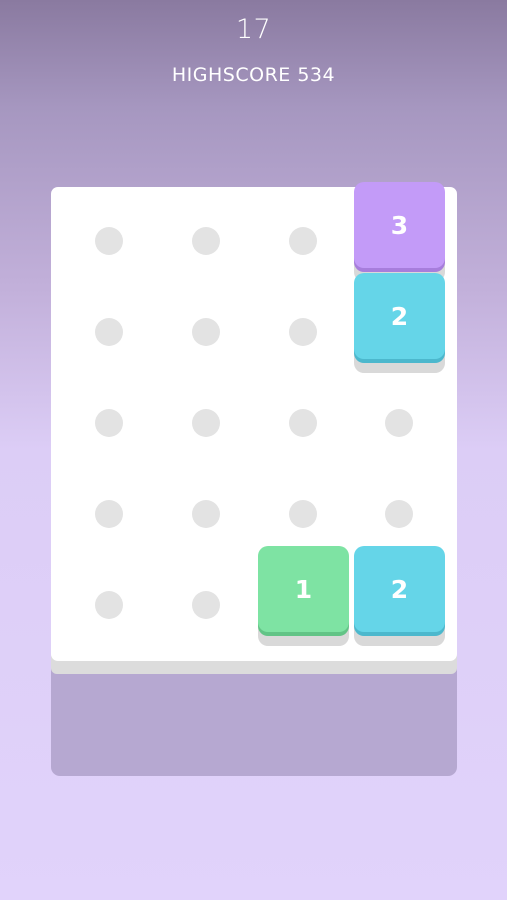  I want to click on number-tile: 3, so click(399, 232).